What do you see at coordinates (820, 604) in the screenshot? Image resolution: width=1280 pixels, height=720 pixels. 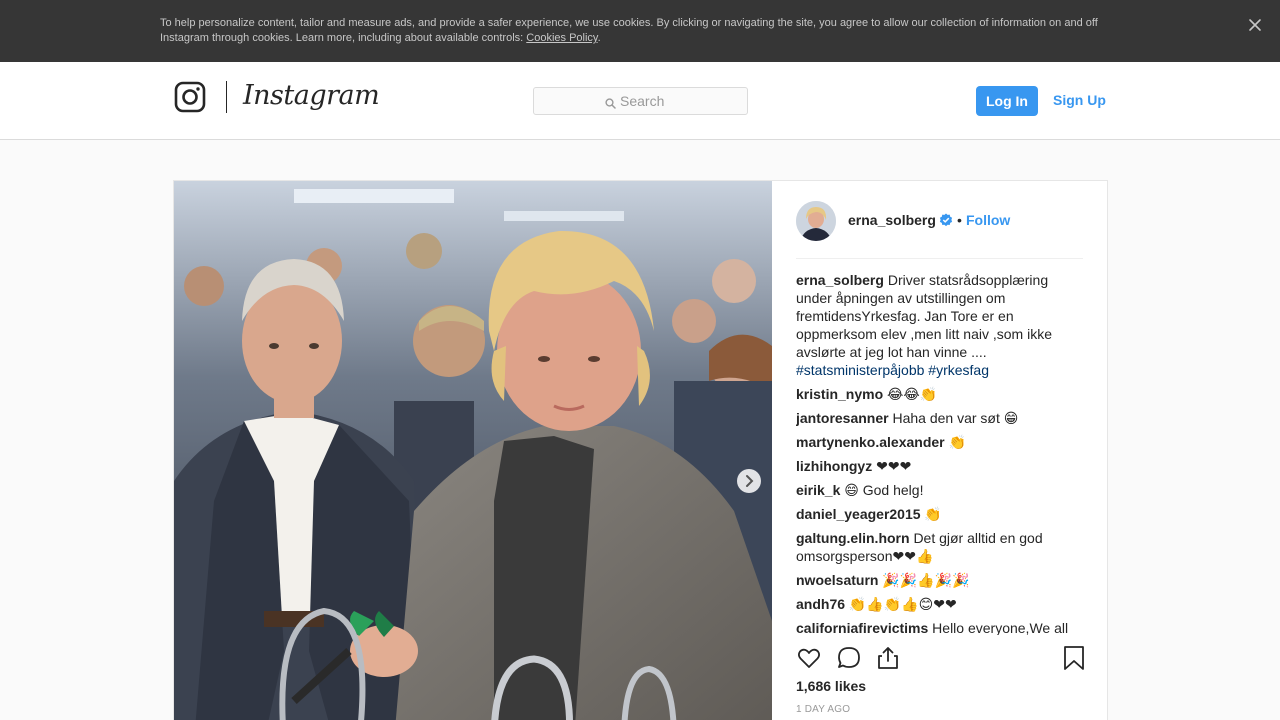 I see `comment-username: andh76` at bounding box center [820, 604].